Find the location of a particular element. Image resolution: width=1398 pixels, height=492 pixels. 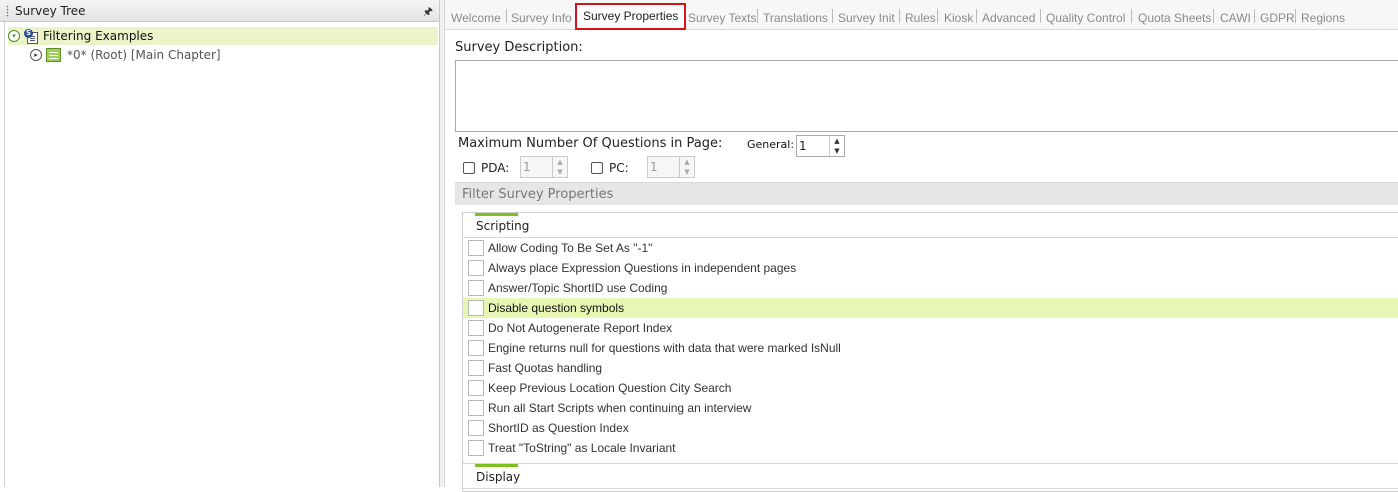

tab-survey-properties: Survey Properties is located at coordinates (630, 16).